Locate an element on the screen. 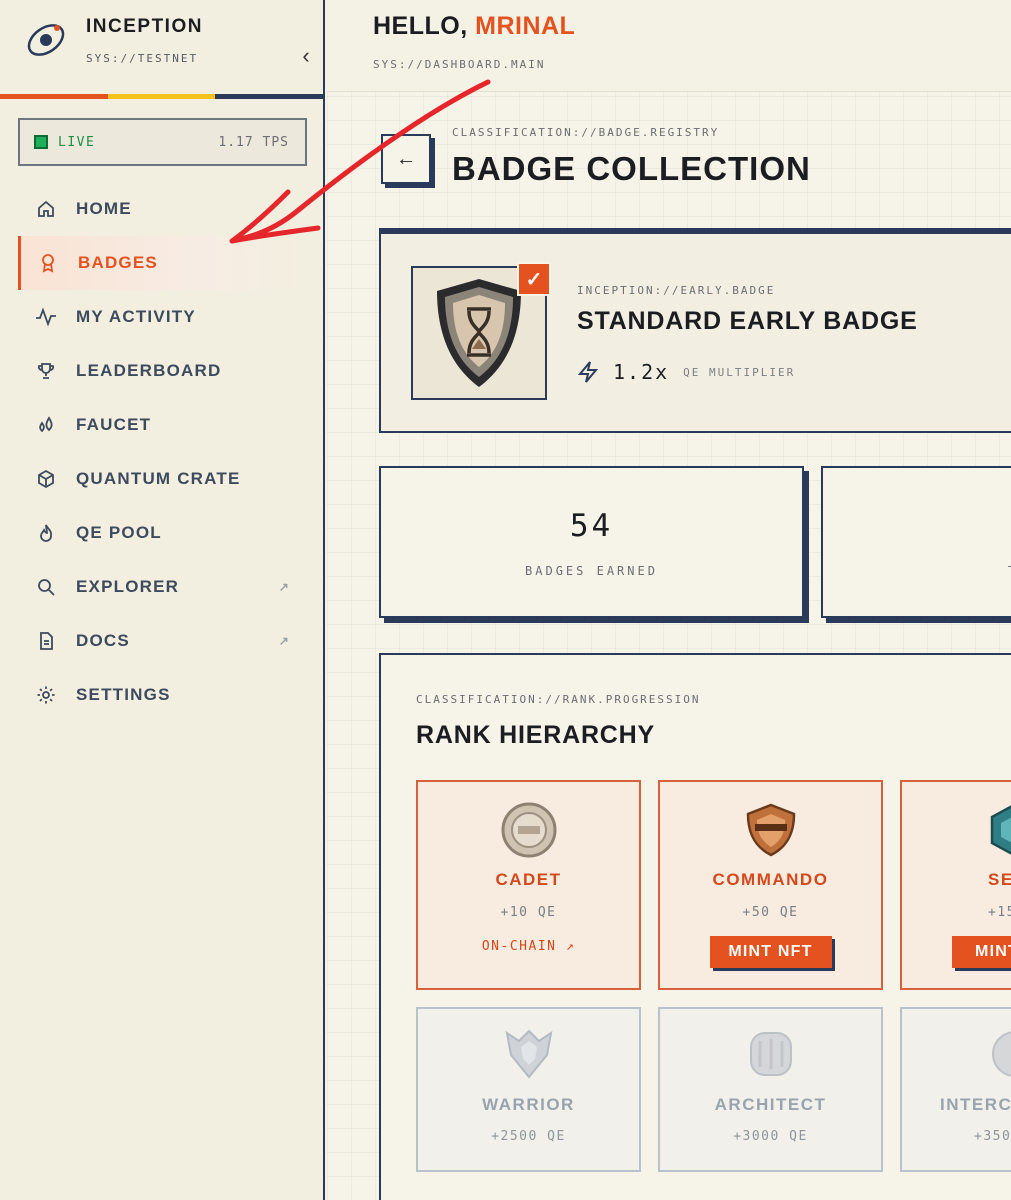  sidebar-item-leaderboard: LEADERBOARD is located at coordinates (163, 371).